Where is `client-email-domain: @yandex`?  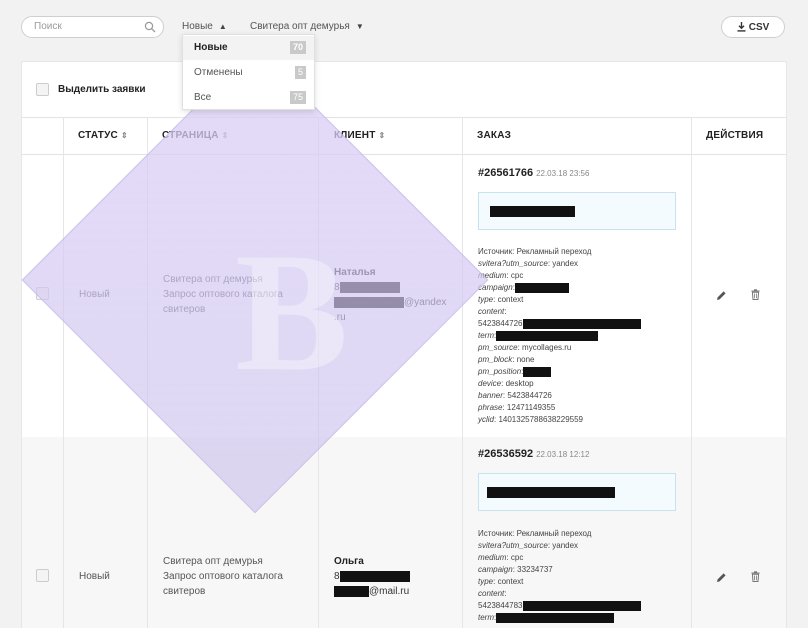 client-email-domain: @yandex is located at coordinates (425, 302).